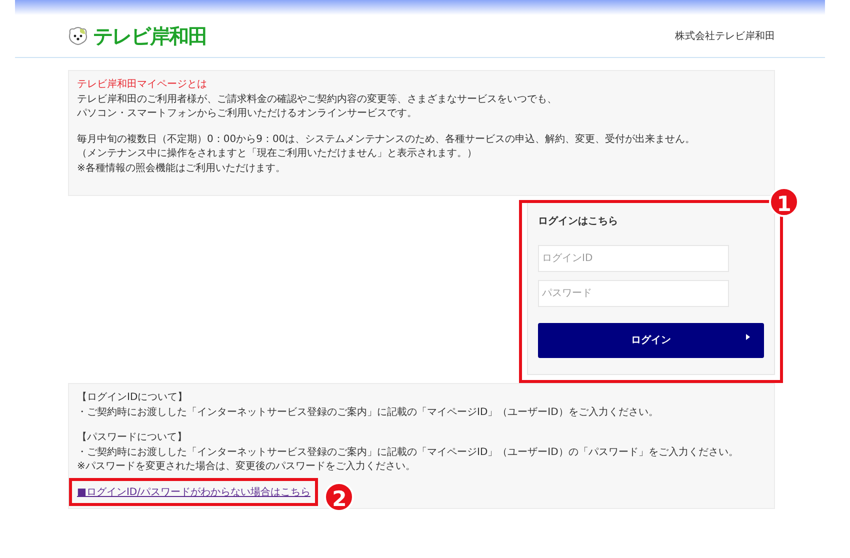 Image resolution: width=850 pixels, height=558 pixels. What do you see at coordinates (633, 293) in the screenshot?
I see `password-field: パスワード` at bounding box center [633, 293].